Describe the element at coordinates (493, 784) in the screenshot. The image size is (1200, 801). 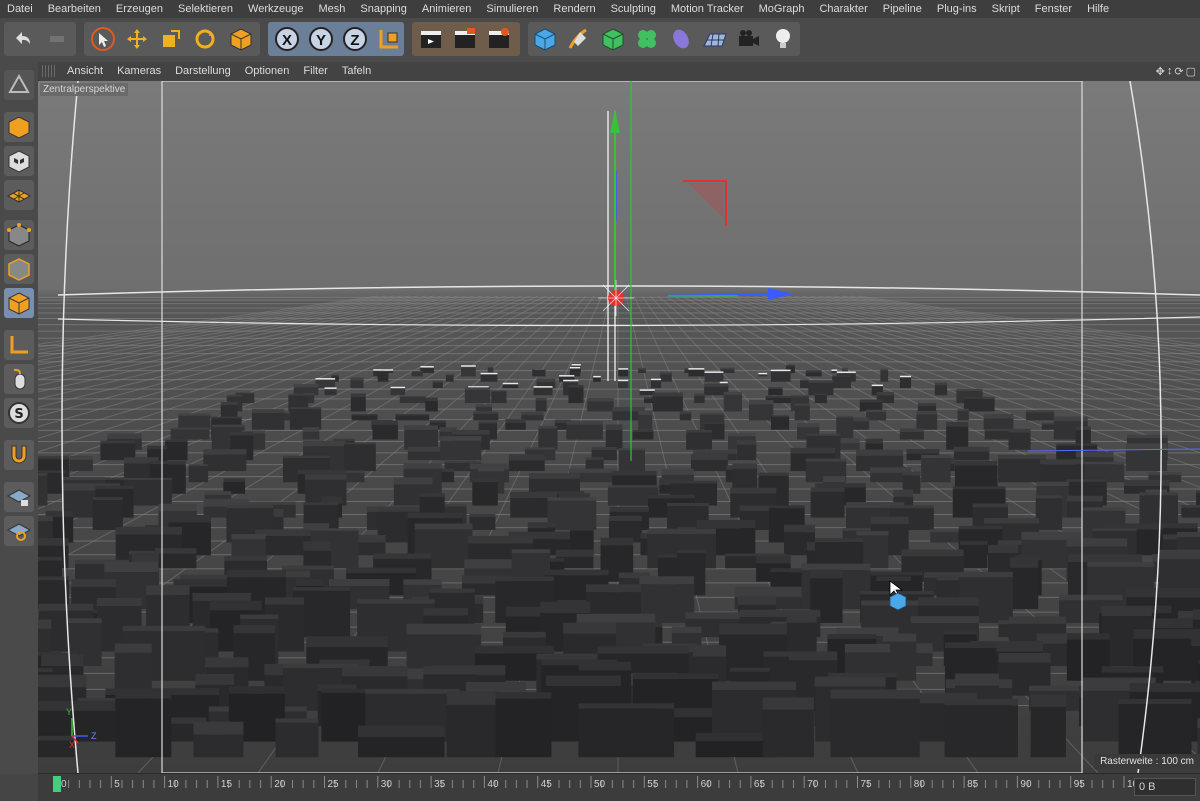
I see `timeline-tick-label: 40` at that location.